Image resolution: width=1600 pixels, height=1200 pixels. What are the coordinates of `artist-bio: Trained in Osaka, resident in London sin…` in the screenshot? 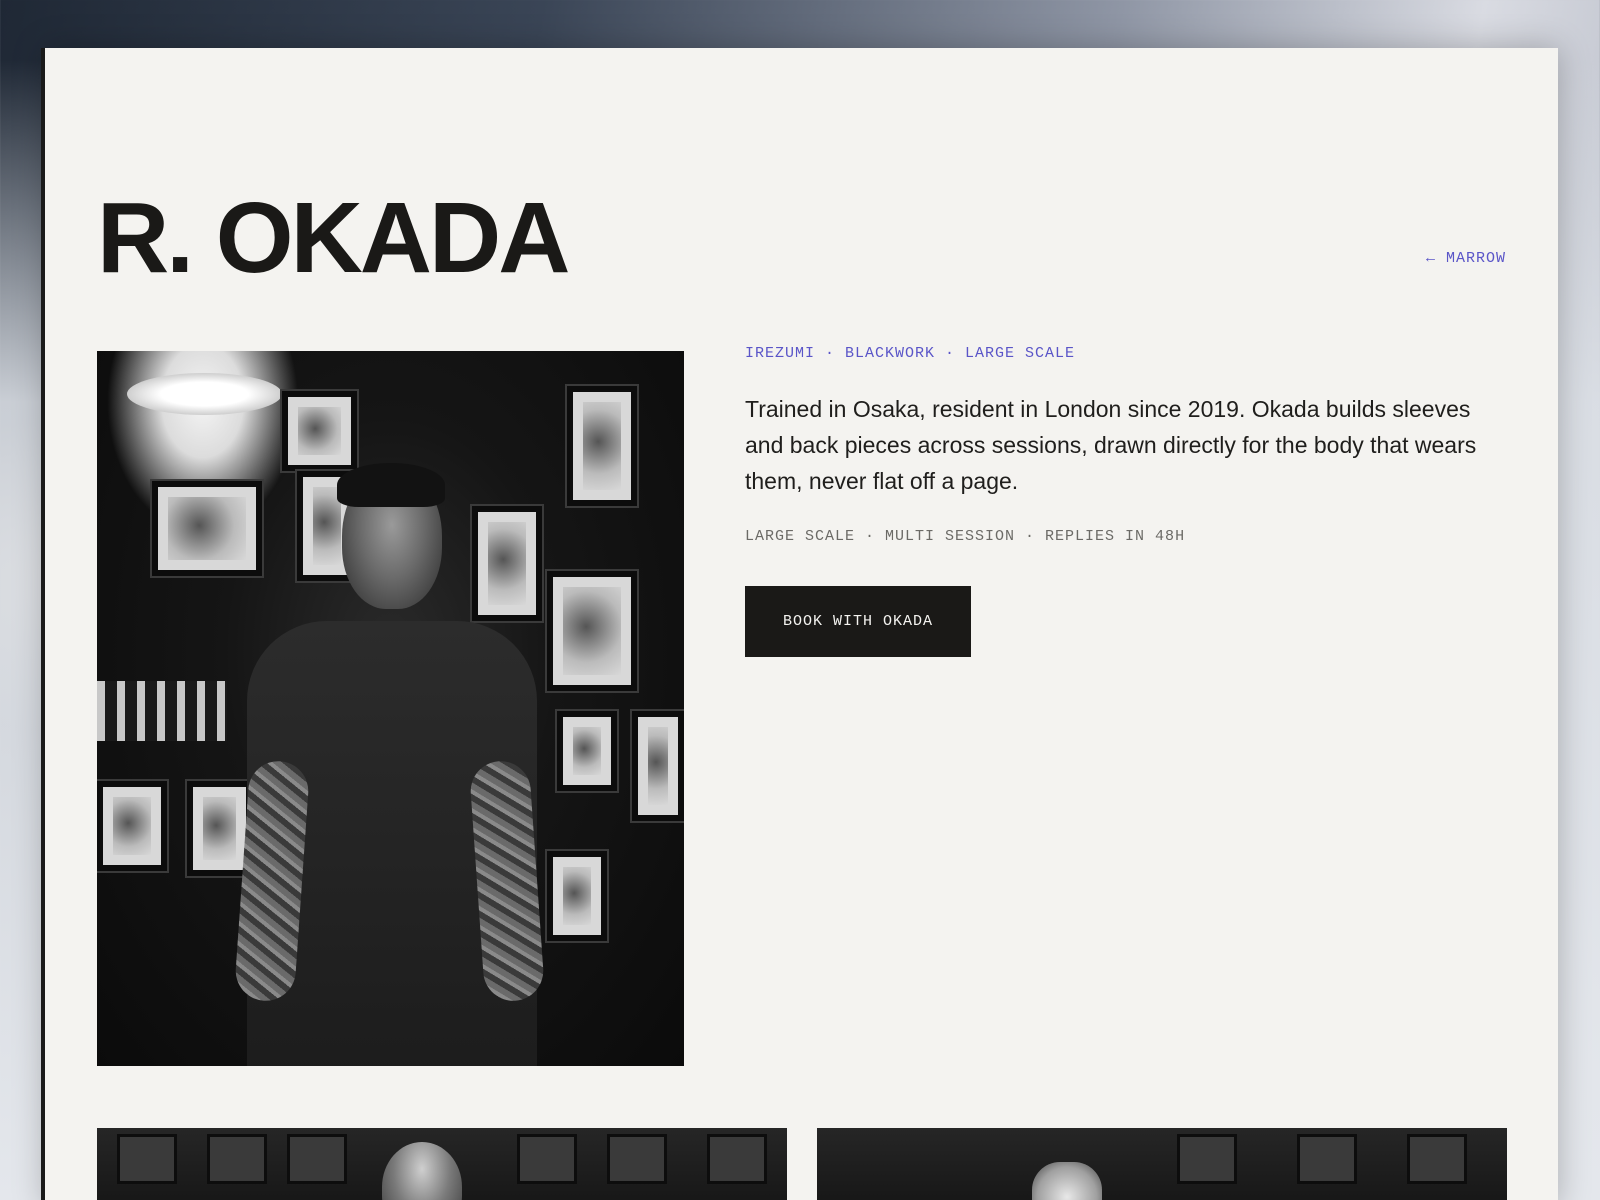 It's located at (1111, 445).